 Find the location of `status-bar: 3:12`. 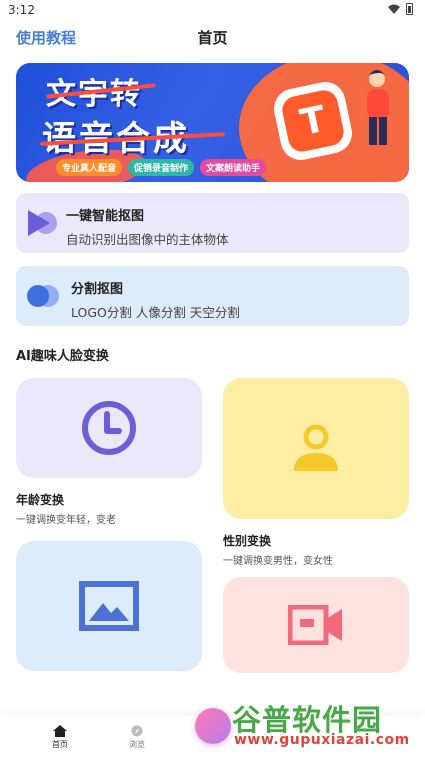

status-bar: 3:12 is located at coordinates (212, 10).